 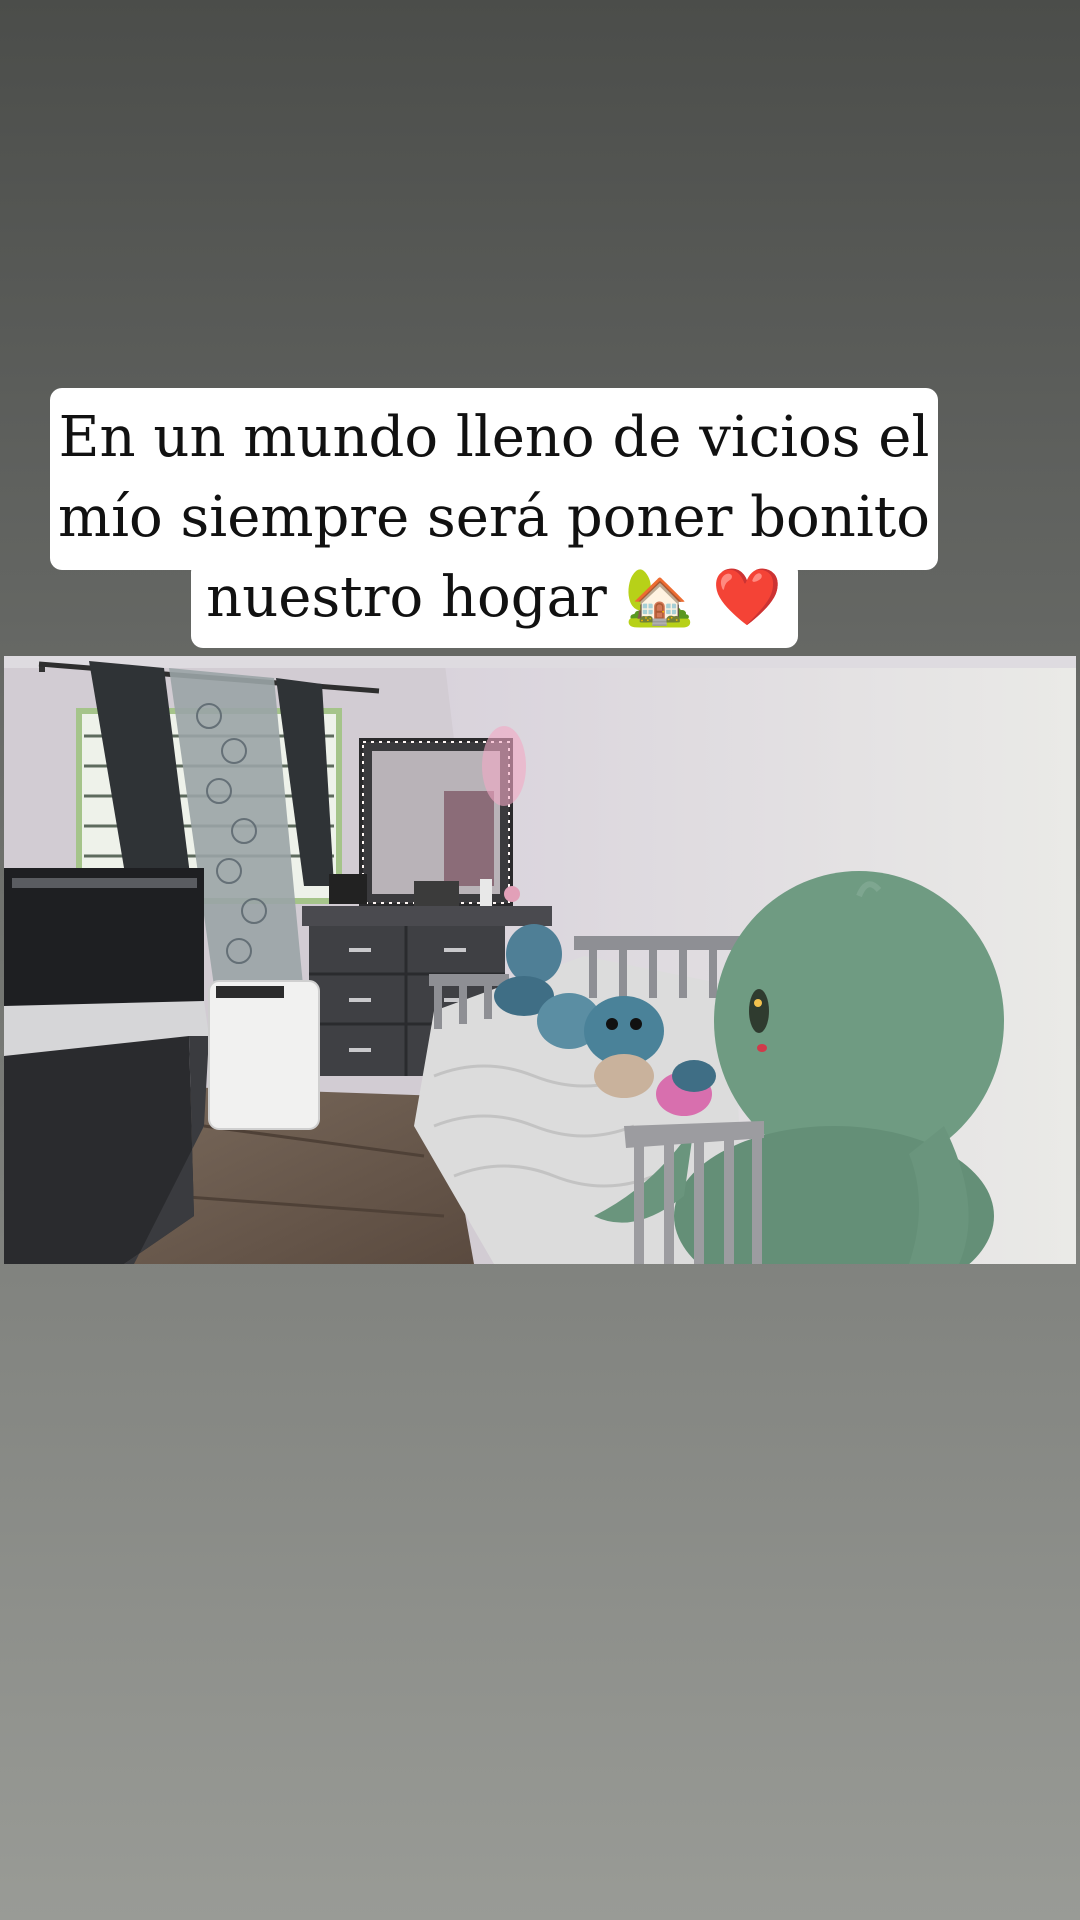 I want to click on bed-headboard, so click(x=104, y=943).